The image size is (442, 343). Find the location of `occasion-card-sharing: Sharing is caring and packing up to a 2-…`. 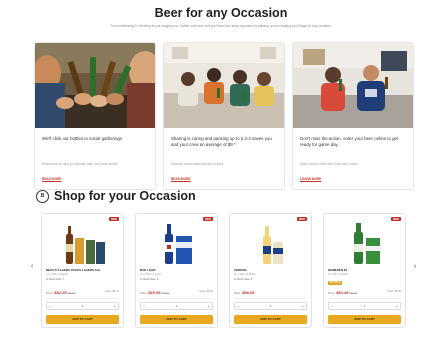

occasion-card-sharing: Sharing is caring and packing up to a 2-… is located at coordinates (224, 116).